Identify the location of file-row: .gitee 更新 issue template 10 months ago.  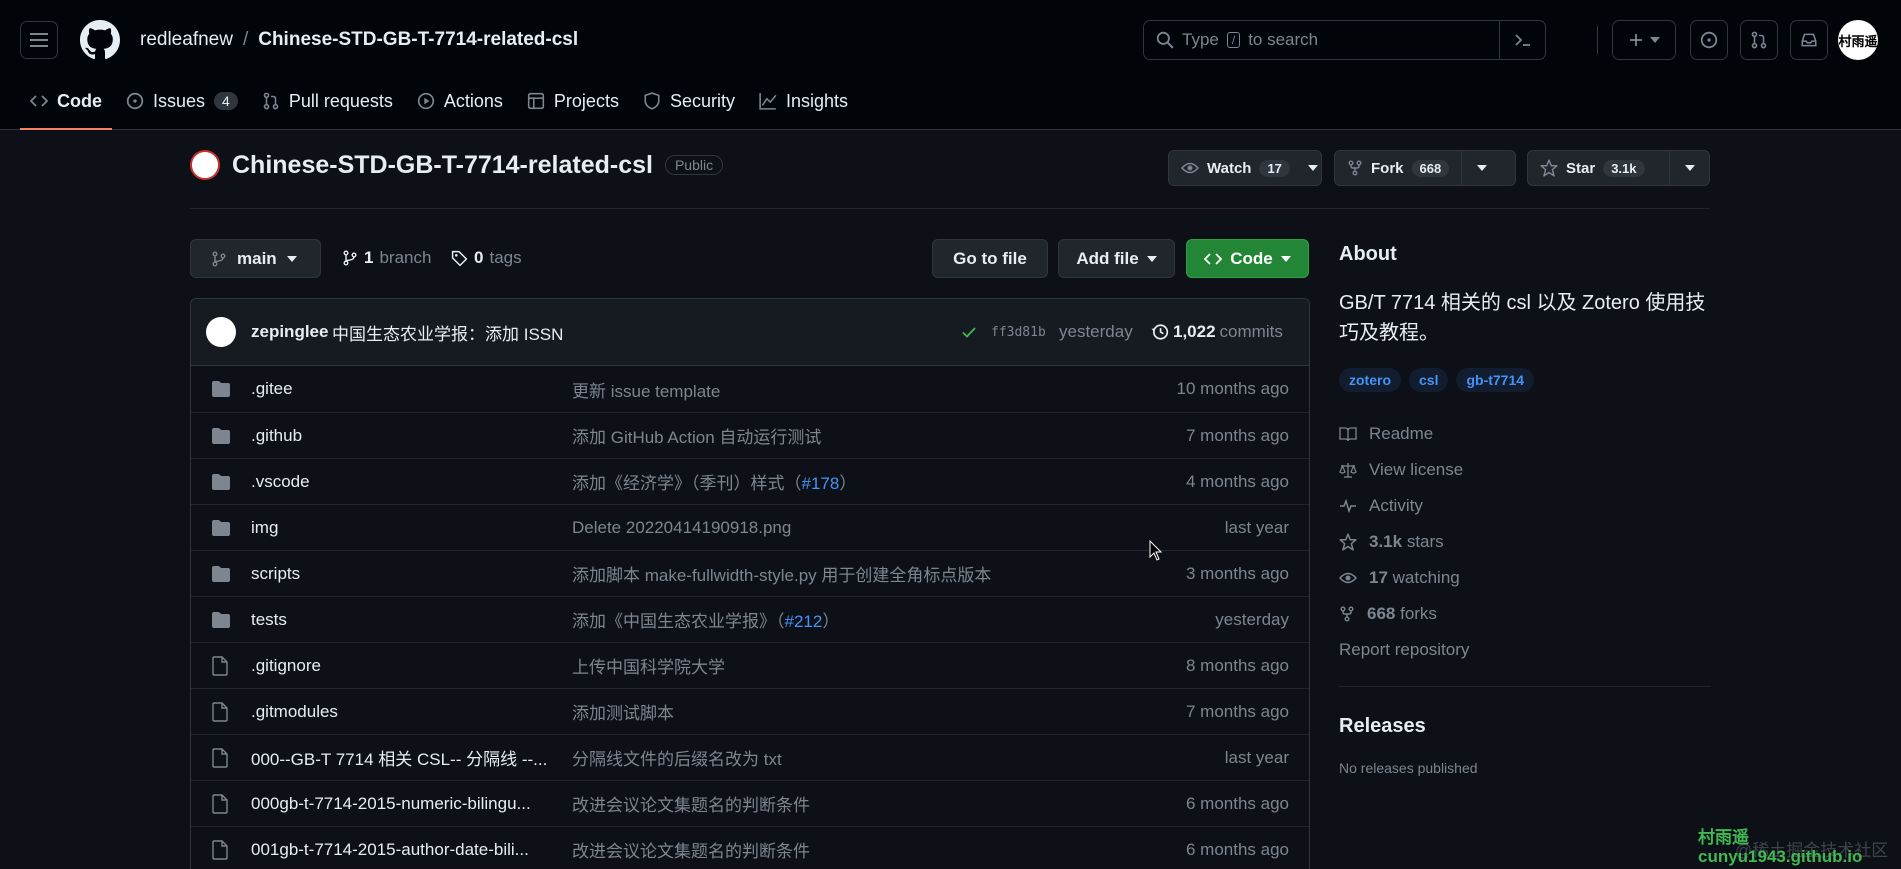
(750, 389).